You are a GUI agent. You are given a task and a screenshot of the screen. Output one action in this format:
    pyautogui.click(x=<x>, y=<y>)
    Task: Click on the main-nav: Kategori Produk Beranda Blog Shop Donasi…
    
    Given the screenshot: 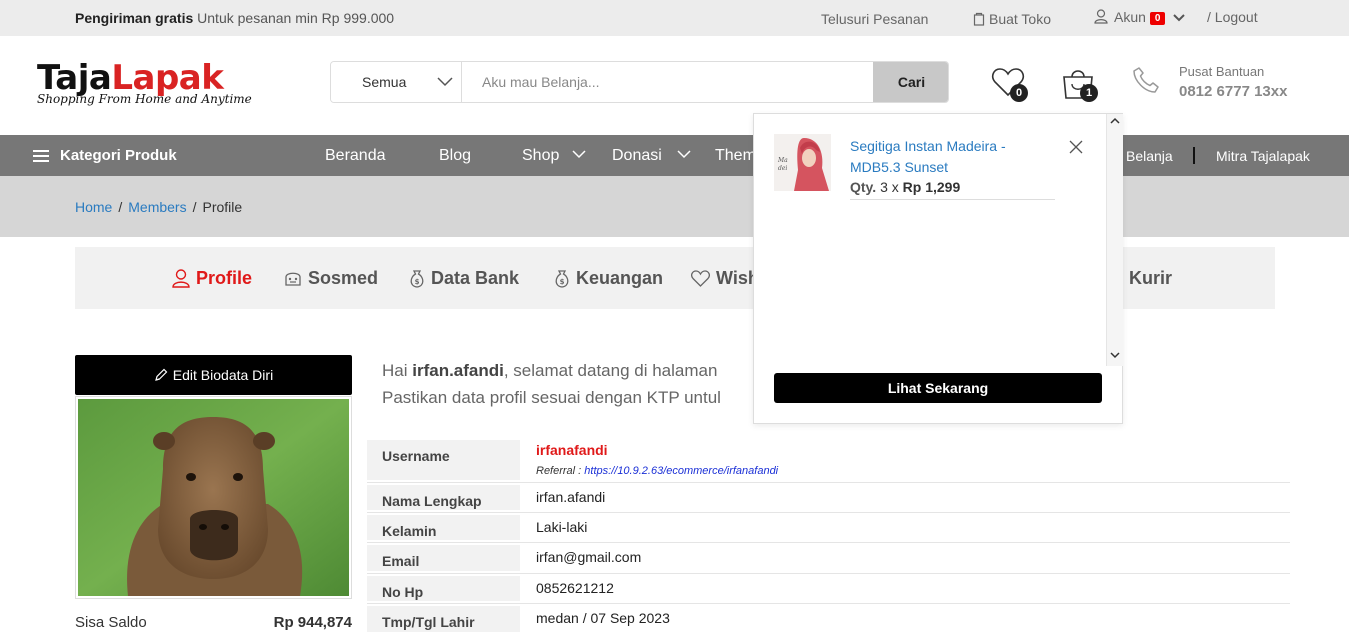 What is the action you would take?
    pyautogui.click(x=674, y=155)
    